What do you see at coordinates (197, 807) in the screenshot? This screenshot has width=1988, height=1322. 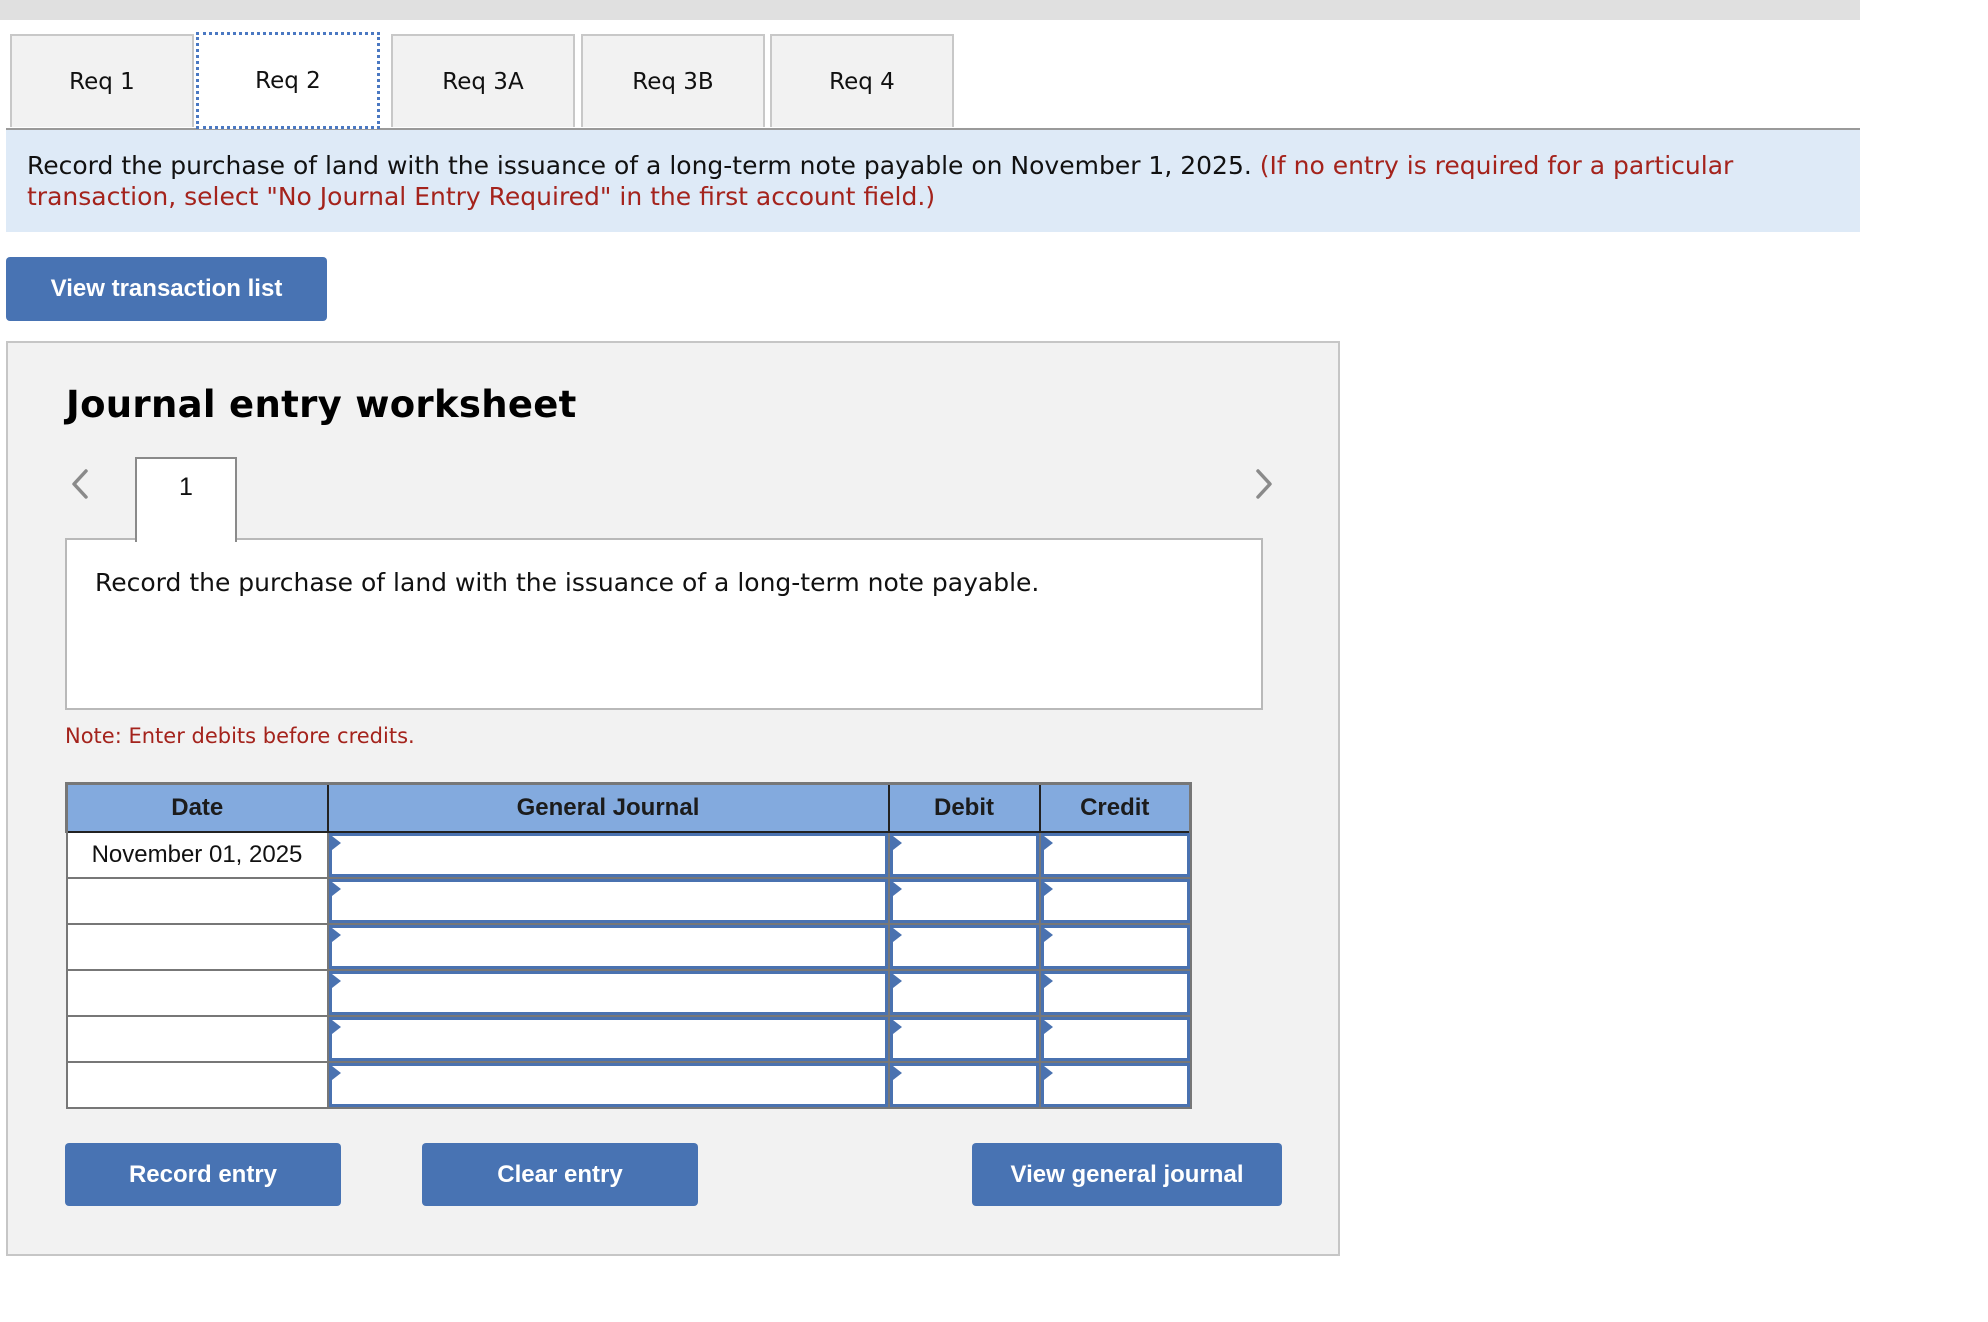 I see `header-date: Date` at bounding box center [197, 807].